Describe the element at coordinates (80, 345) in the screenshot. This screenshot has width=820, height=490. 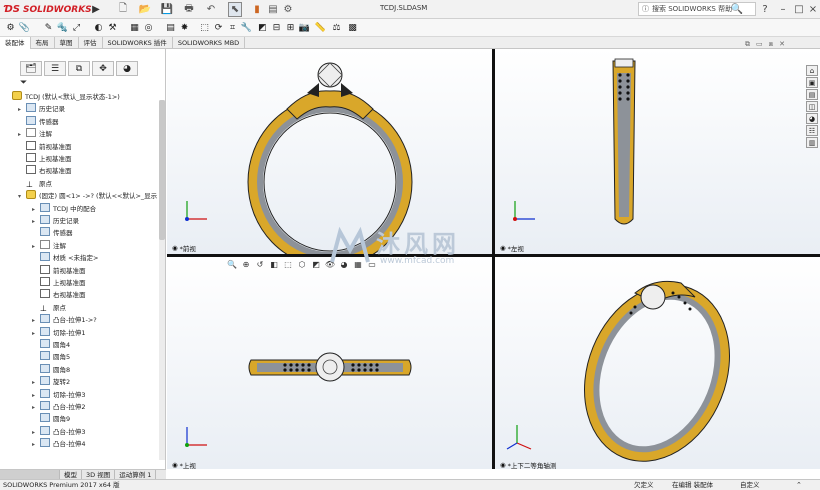
I see `tree-item: 圆角4` at that location.